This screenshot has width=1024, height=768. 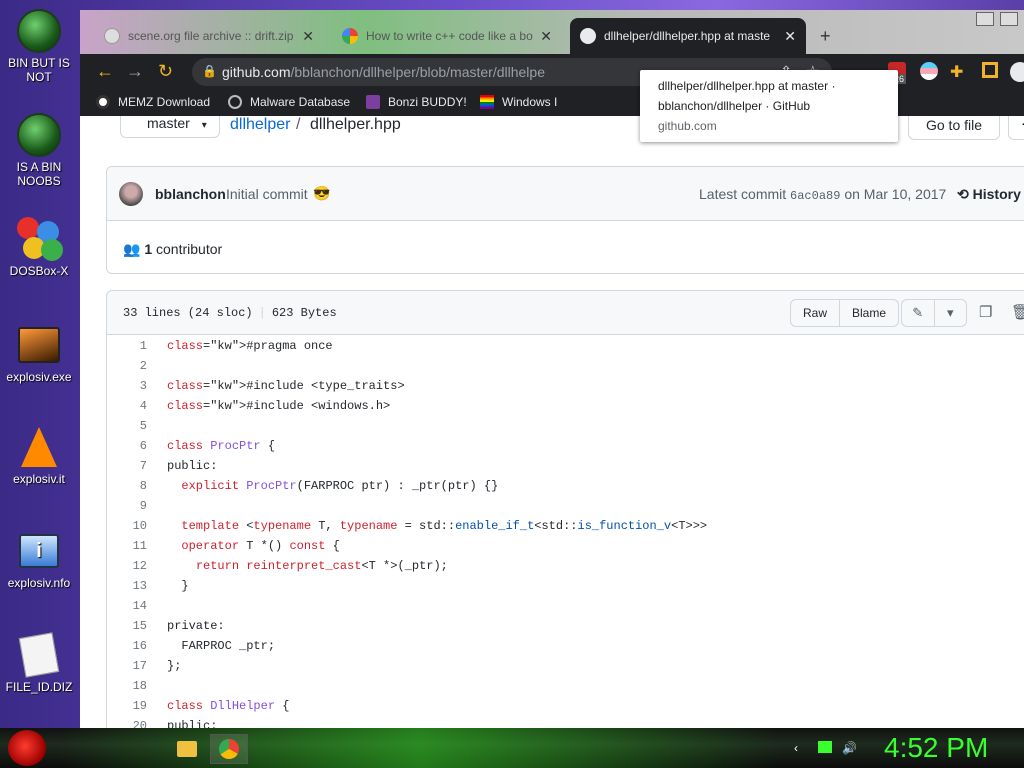 What do you see at coordinates (868, 313) in the screenshot?
I see `blame-button: Blame` at bounding box center [868, 313].